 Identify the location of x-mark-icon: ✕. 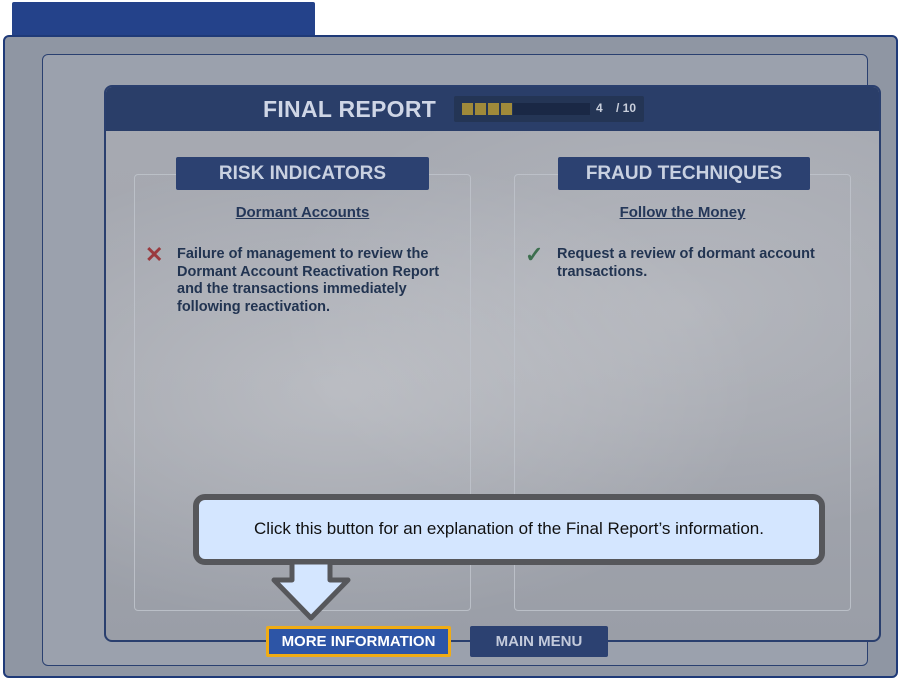
(154, 254).